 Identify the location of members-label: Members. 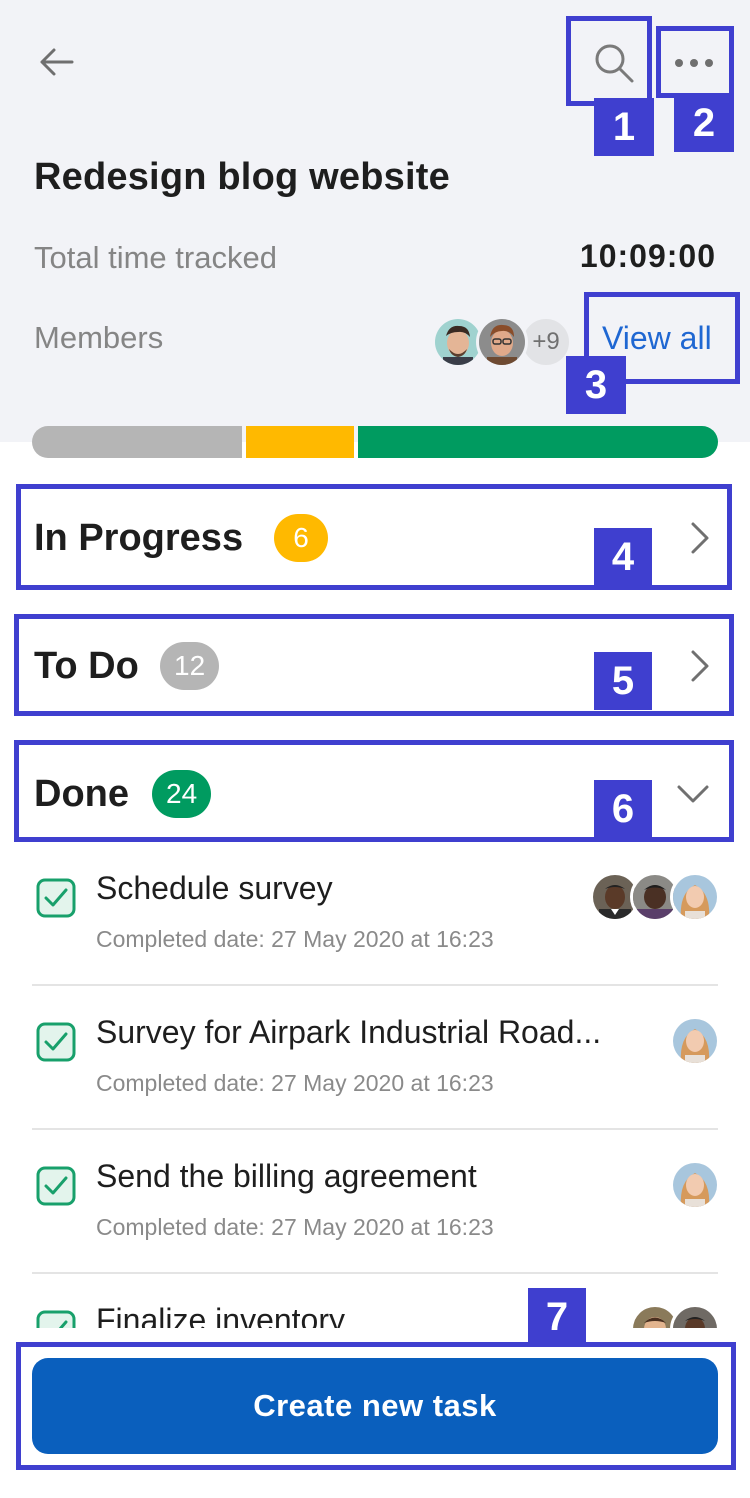
(99, 337).